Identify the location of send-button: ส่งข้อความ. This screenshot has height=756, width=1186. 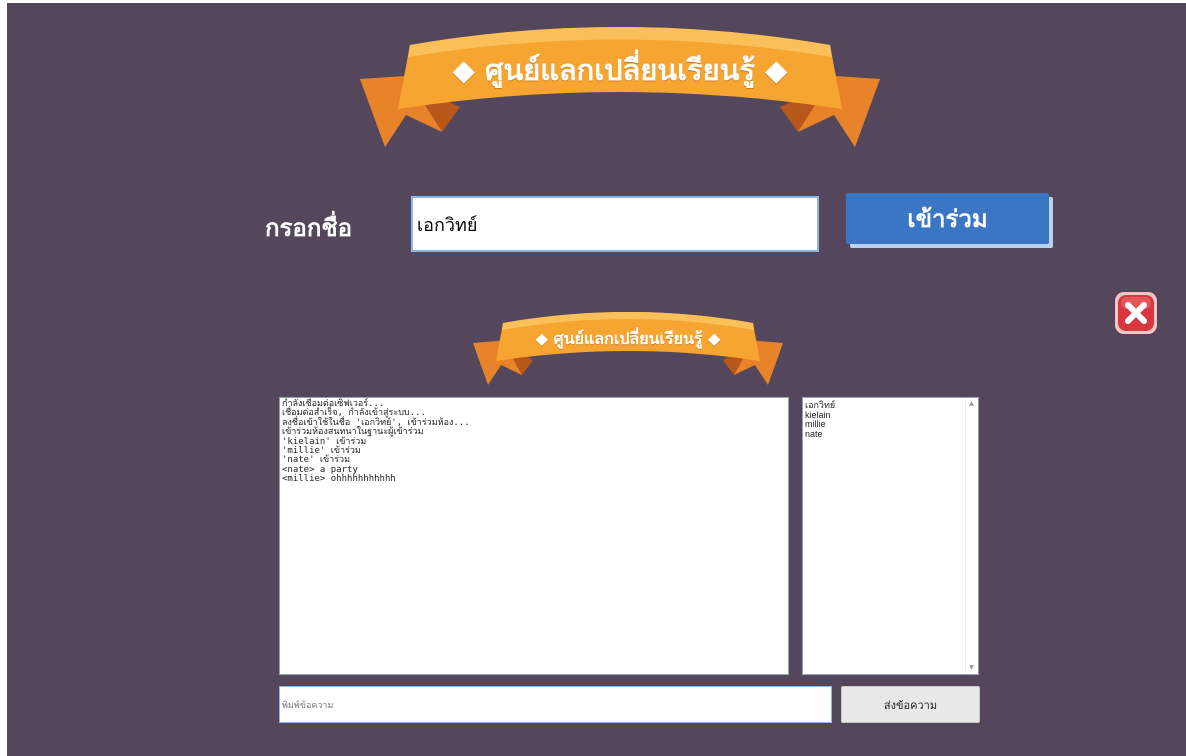
(910, 704).